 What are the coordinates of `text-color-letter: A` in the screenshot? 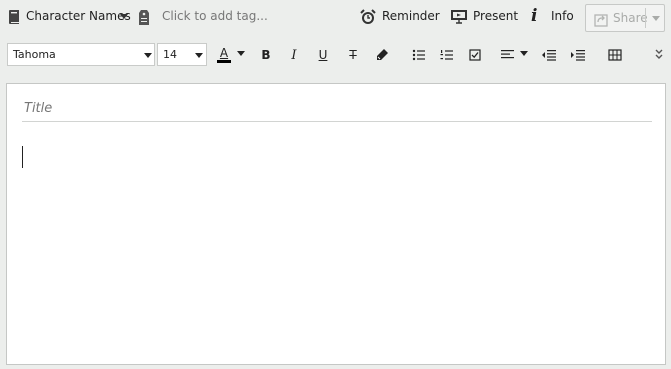 It's located at (224, 53).